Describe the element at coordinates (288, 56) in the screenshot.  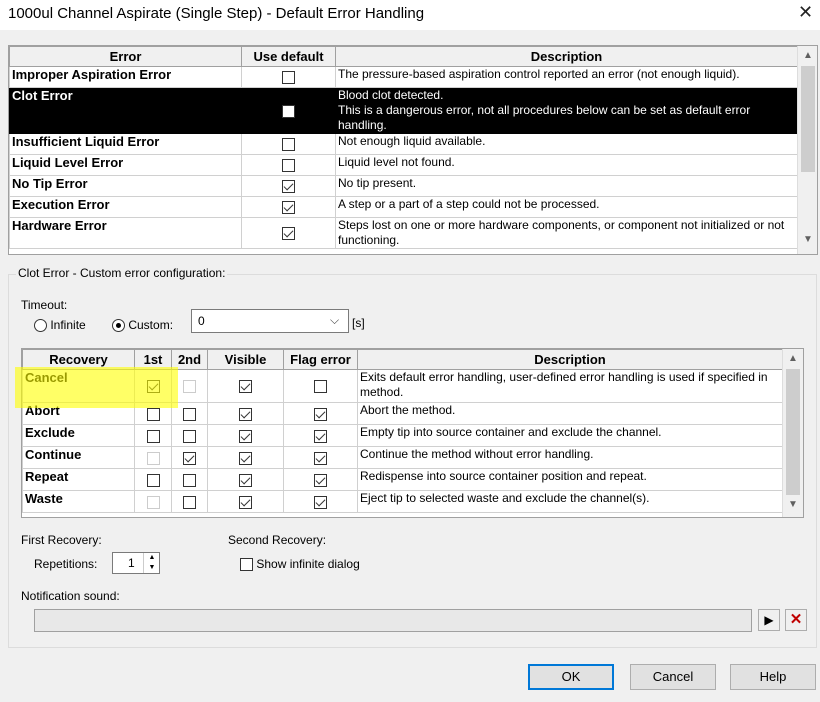
I see `column-header-use-default: Use default` at that location.